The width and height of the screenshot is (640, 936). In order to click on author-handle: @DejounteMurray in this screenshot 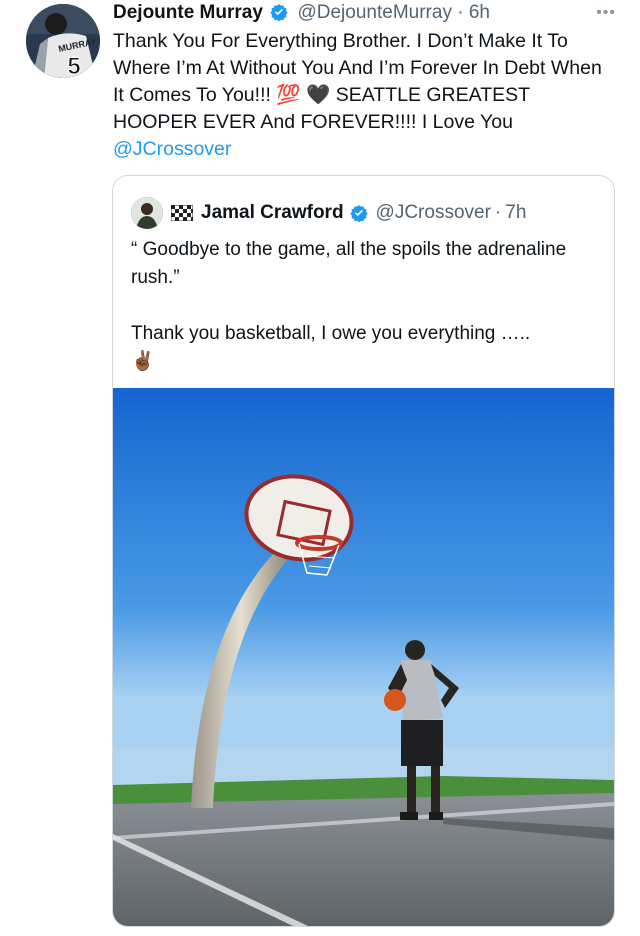, I will do `click(374, 12)`.